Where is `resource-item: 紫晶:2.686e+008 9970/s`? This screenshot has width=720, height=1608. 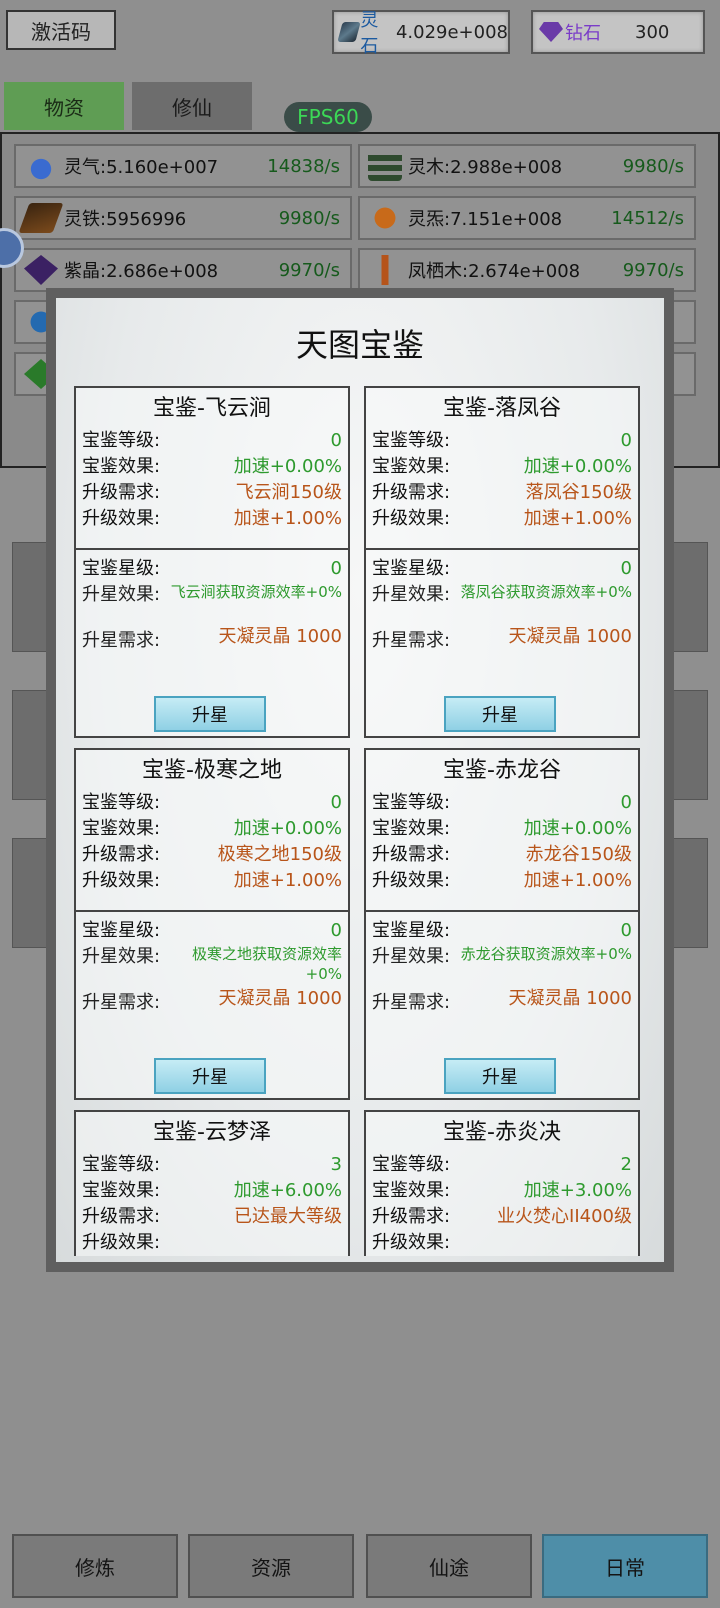
resource-item: 紫晶:2.686e+008 9970/s is located at coordinates (183, 270).